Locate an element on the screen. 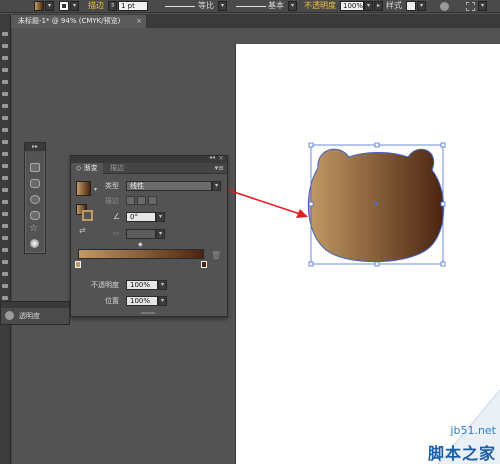  gradient-preview-dropdown: ▾ is located at coordinates (95, 189).